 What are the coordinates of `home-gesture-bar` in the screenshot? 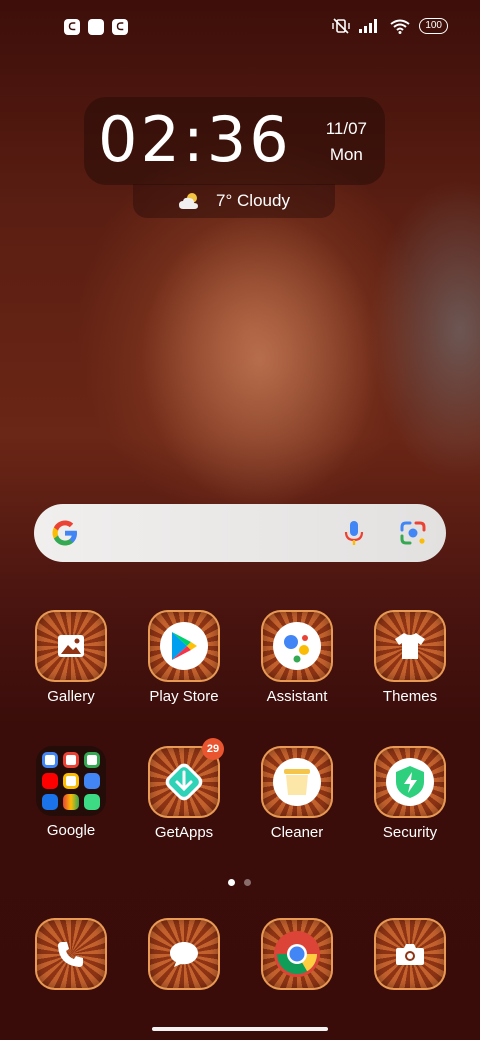 It's located at (240, 1029).